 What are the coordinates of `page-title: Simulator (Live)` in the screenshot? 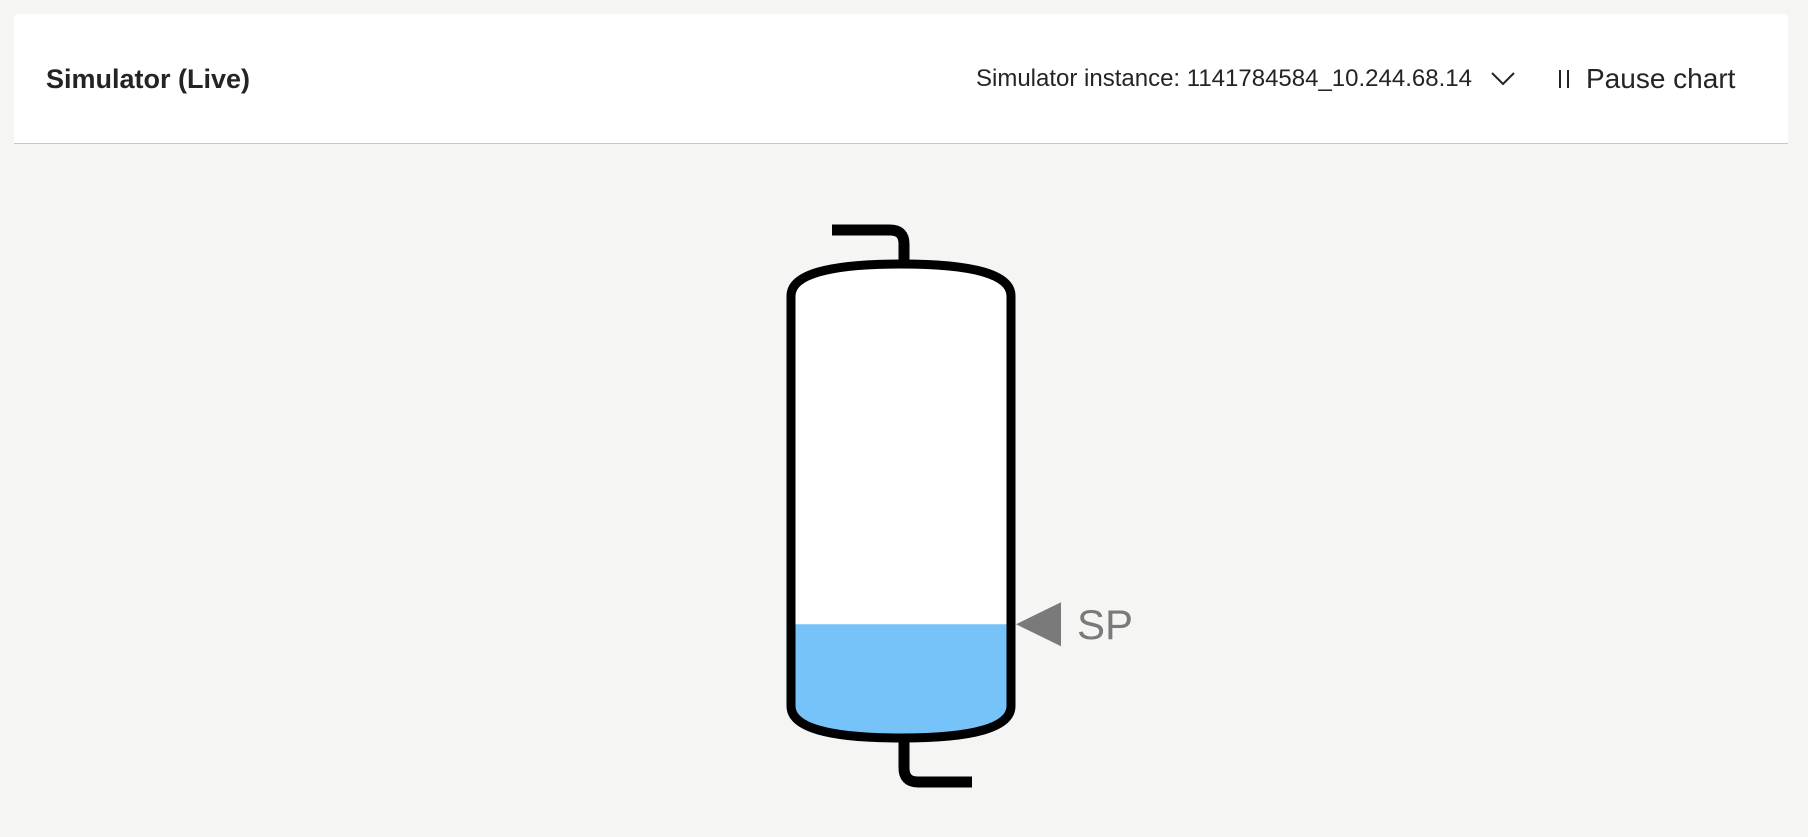 It's located at (148, 79).